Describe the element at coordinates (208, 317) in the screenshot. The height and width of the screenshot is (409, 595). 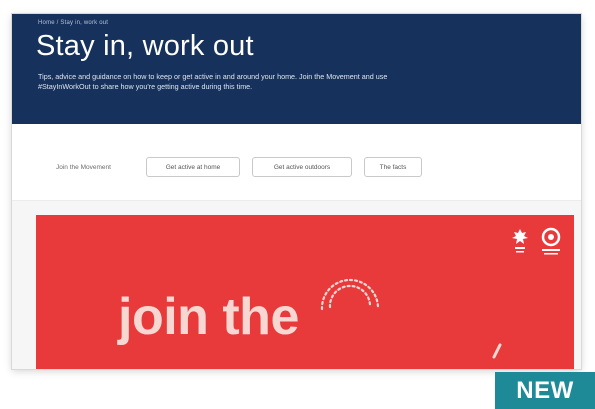
I see `banner-headline: join the` at that location.